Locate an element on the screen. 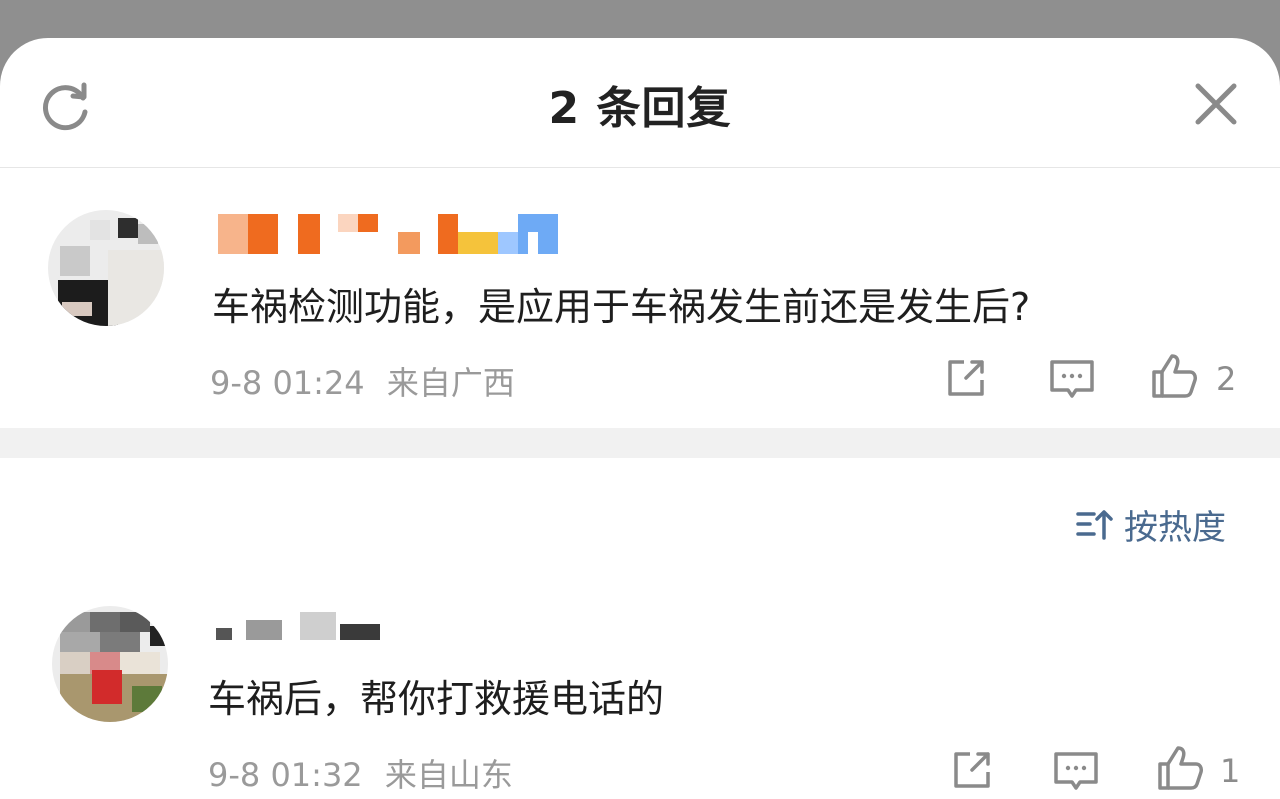 The height and width of the screenshot is (799, 1280). comment-location: 来自山东 is located at coordinates (448, 775).